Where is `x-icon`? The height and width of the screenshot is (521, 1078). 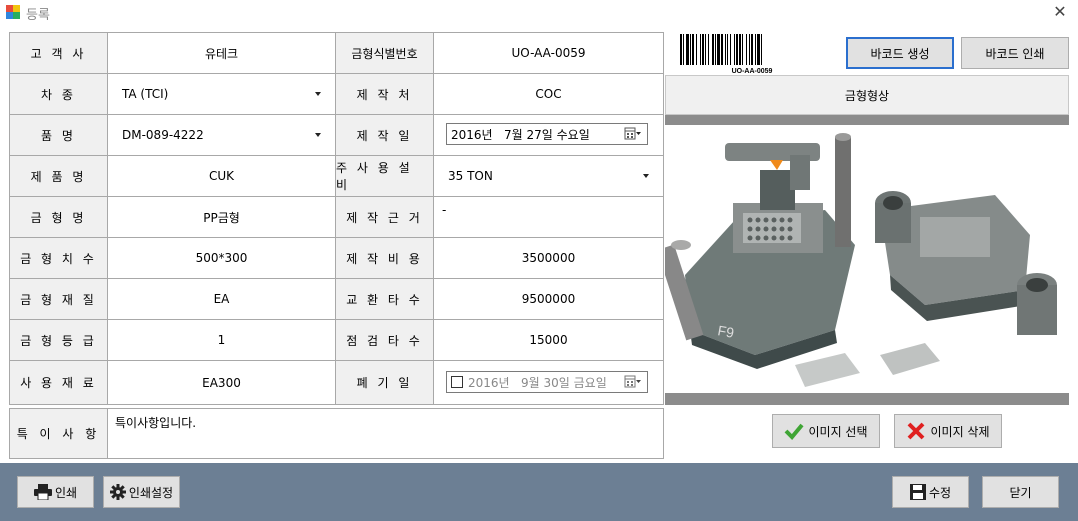
x-icon is located at coordinates (916, 431).